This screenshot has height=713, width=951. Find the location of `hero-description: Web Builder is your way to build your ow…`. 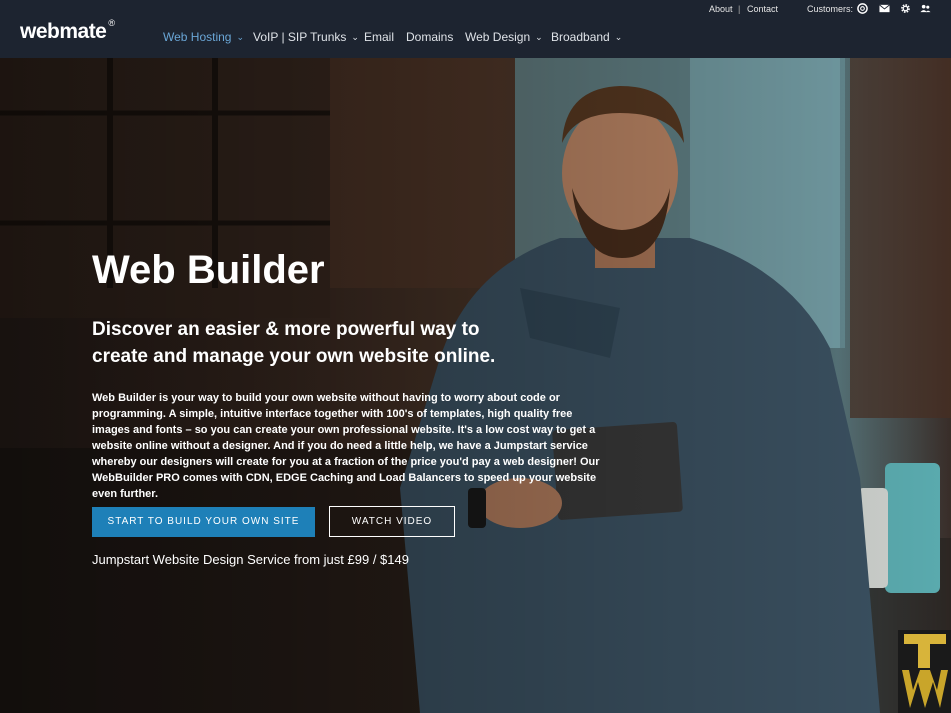

hero-description: Web Builder is your way to build your ow… is located at coordinates (346, 446).